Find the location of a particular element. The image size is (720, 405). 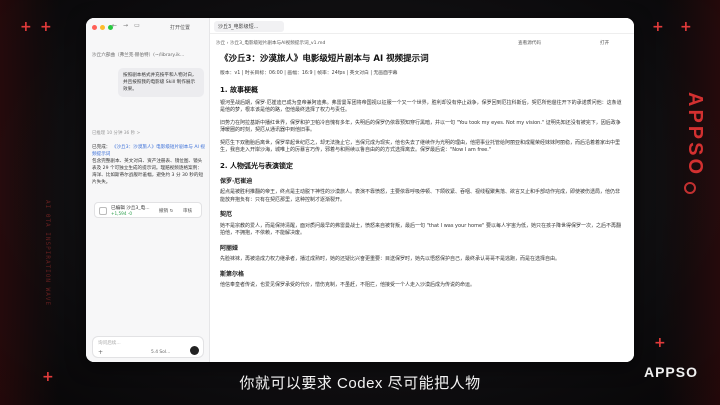

reply-prefix: 已完成： is located at coordinates (101, 147).